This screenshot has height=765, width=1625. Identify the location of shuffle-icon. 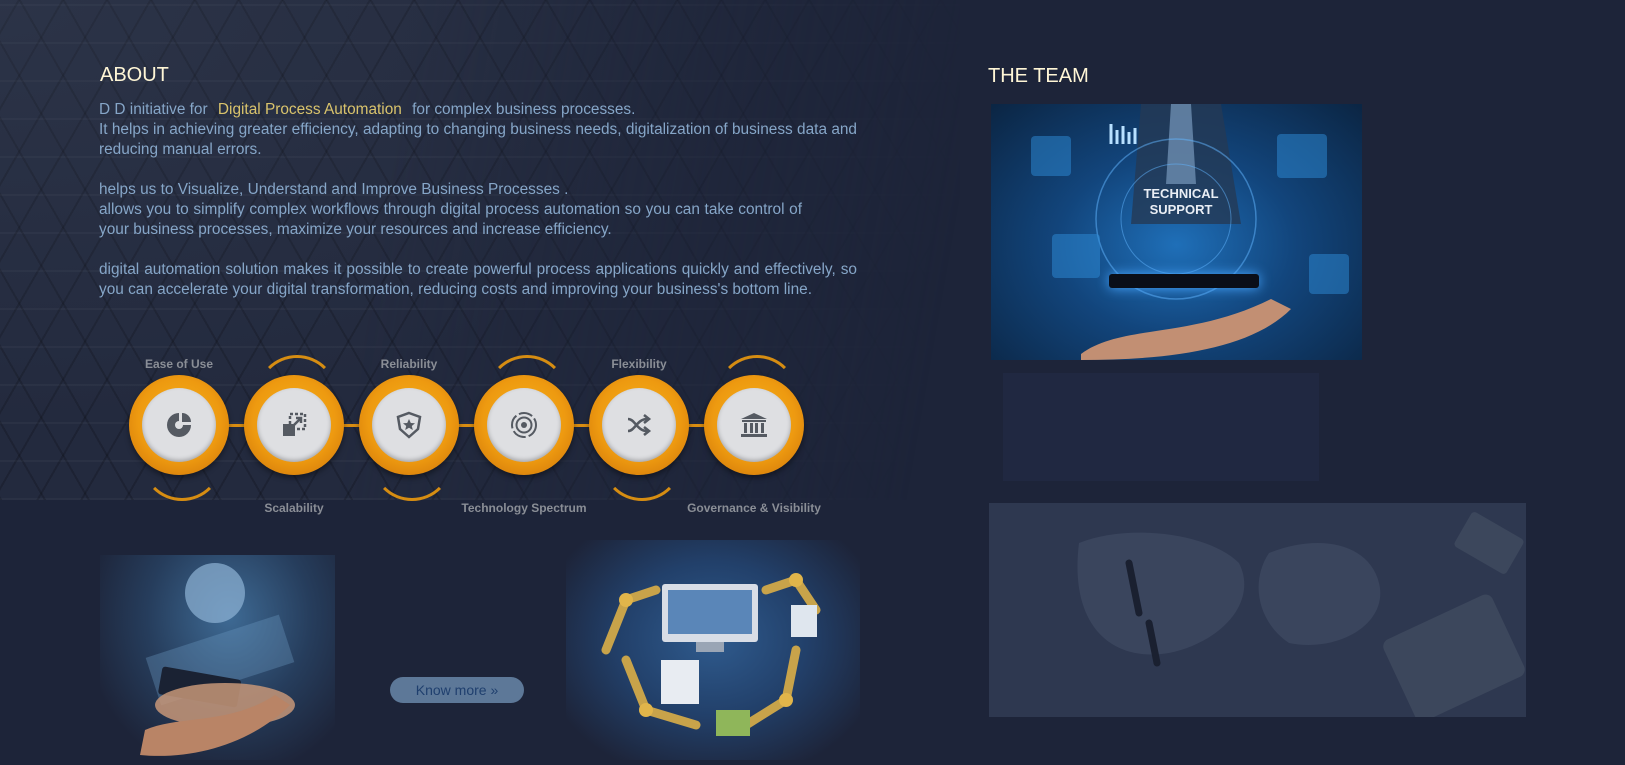
(639, 425).